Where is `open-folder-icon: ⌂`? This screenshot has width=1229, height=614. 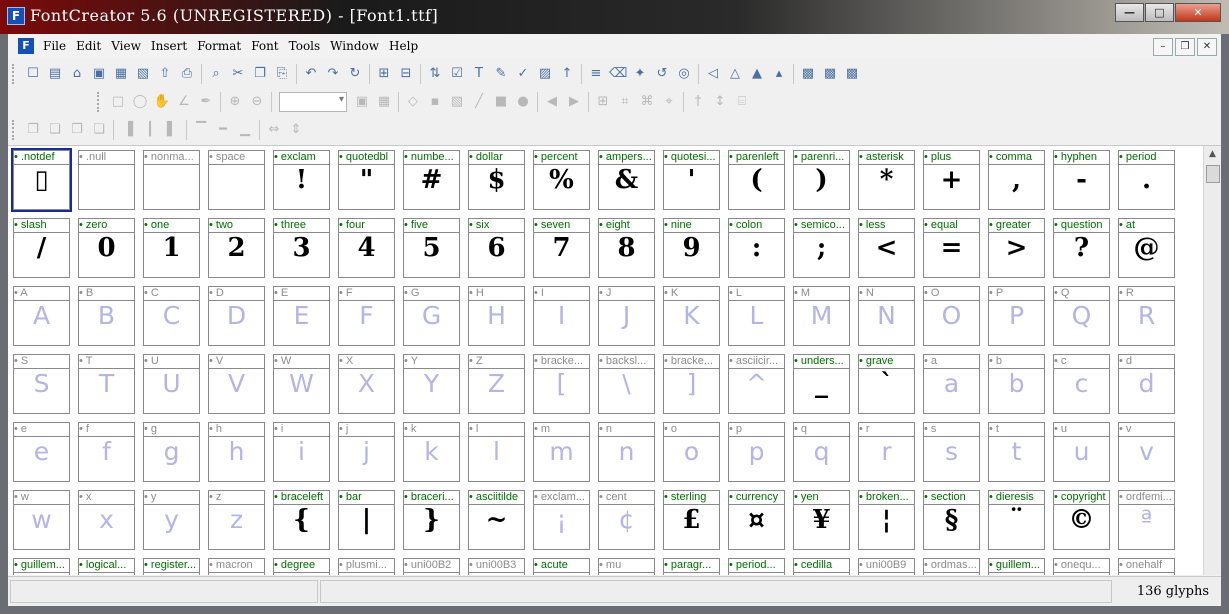
open-folder-icon: ⌂ is located at coordinates (77, 74).